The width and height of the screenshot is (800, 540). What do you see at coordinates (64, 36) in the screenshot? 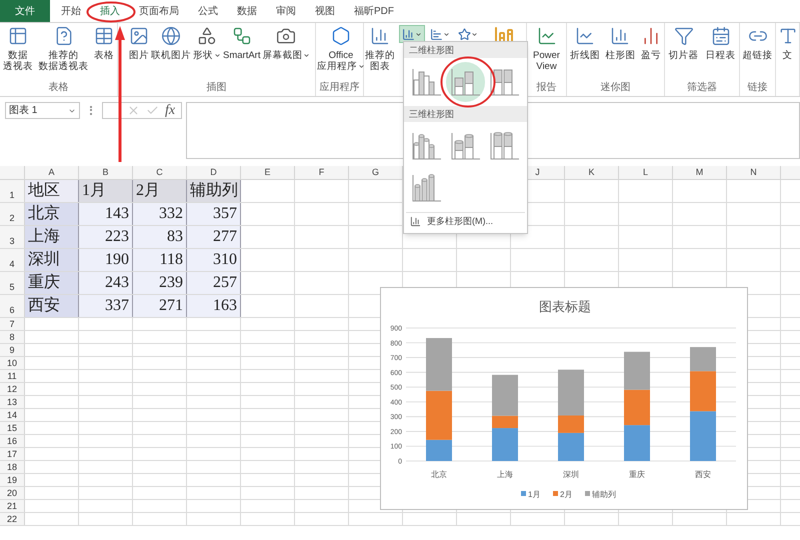
I see `document-question-icon` at bounding box center [64, 36].